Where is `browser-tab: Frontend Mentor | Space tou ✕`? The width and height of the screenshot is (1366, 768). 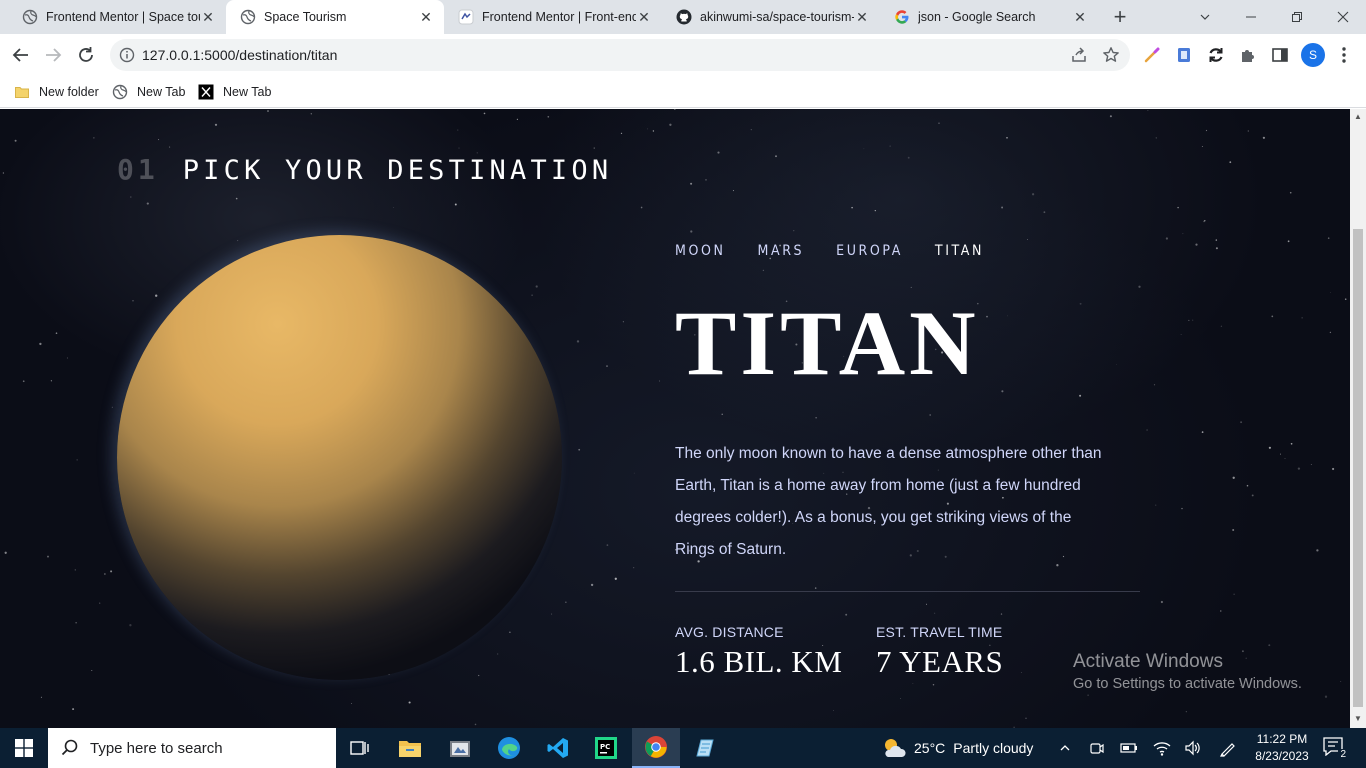
browser-tab: Frontend Mentor | Space tou ✕ is located at coordinates (117, 17).